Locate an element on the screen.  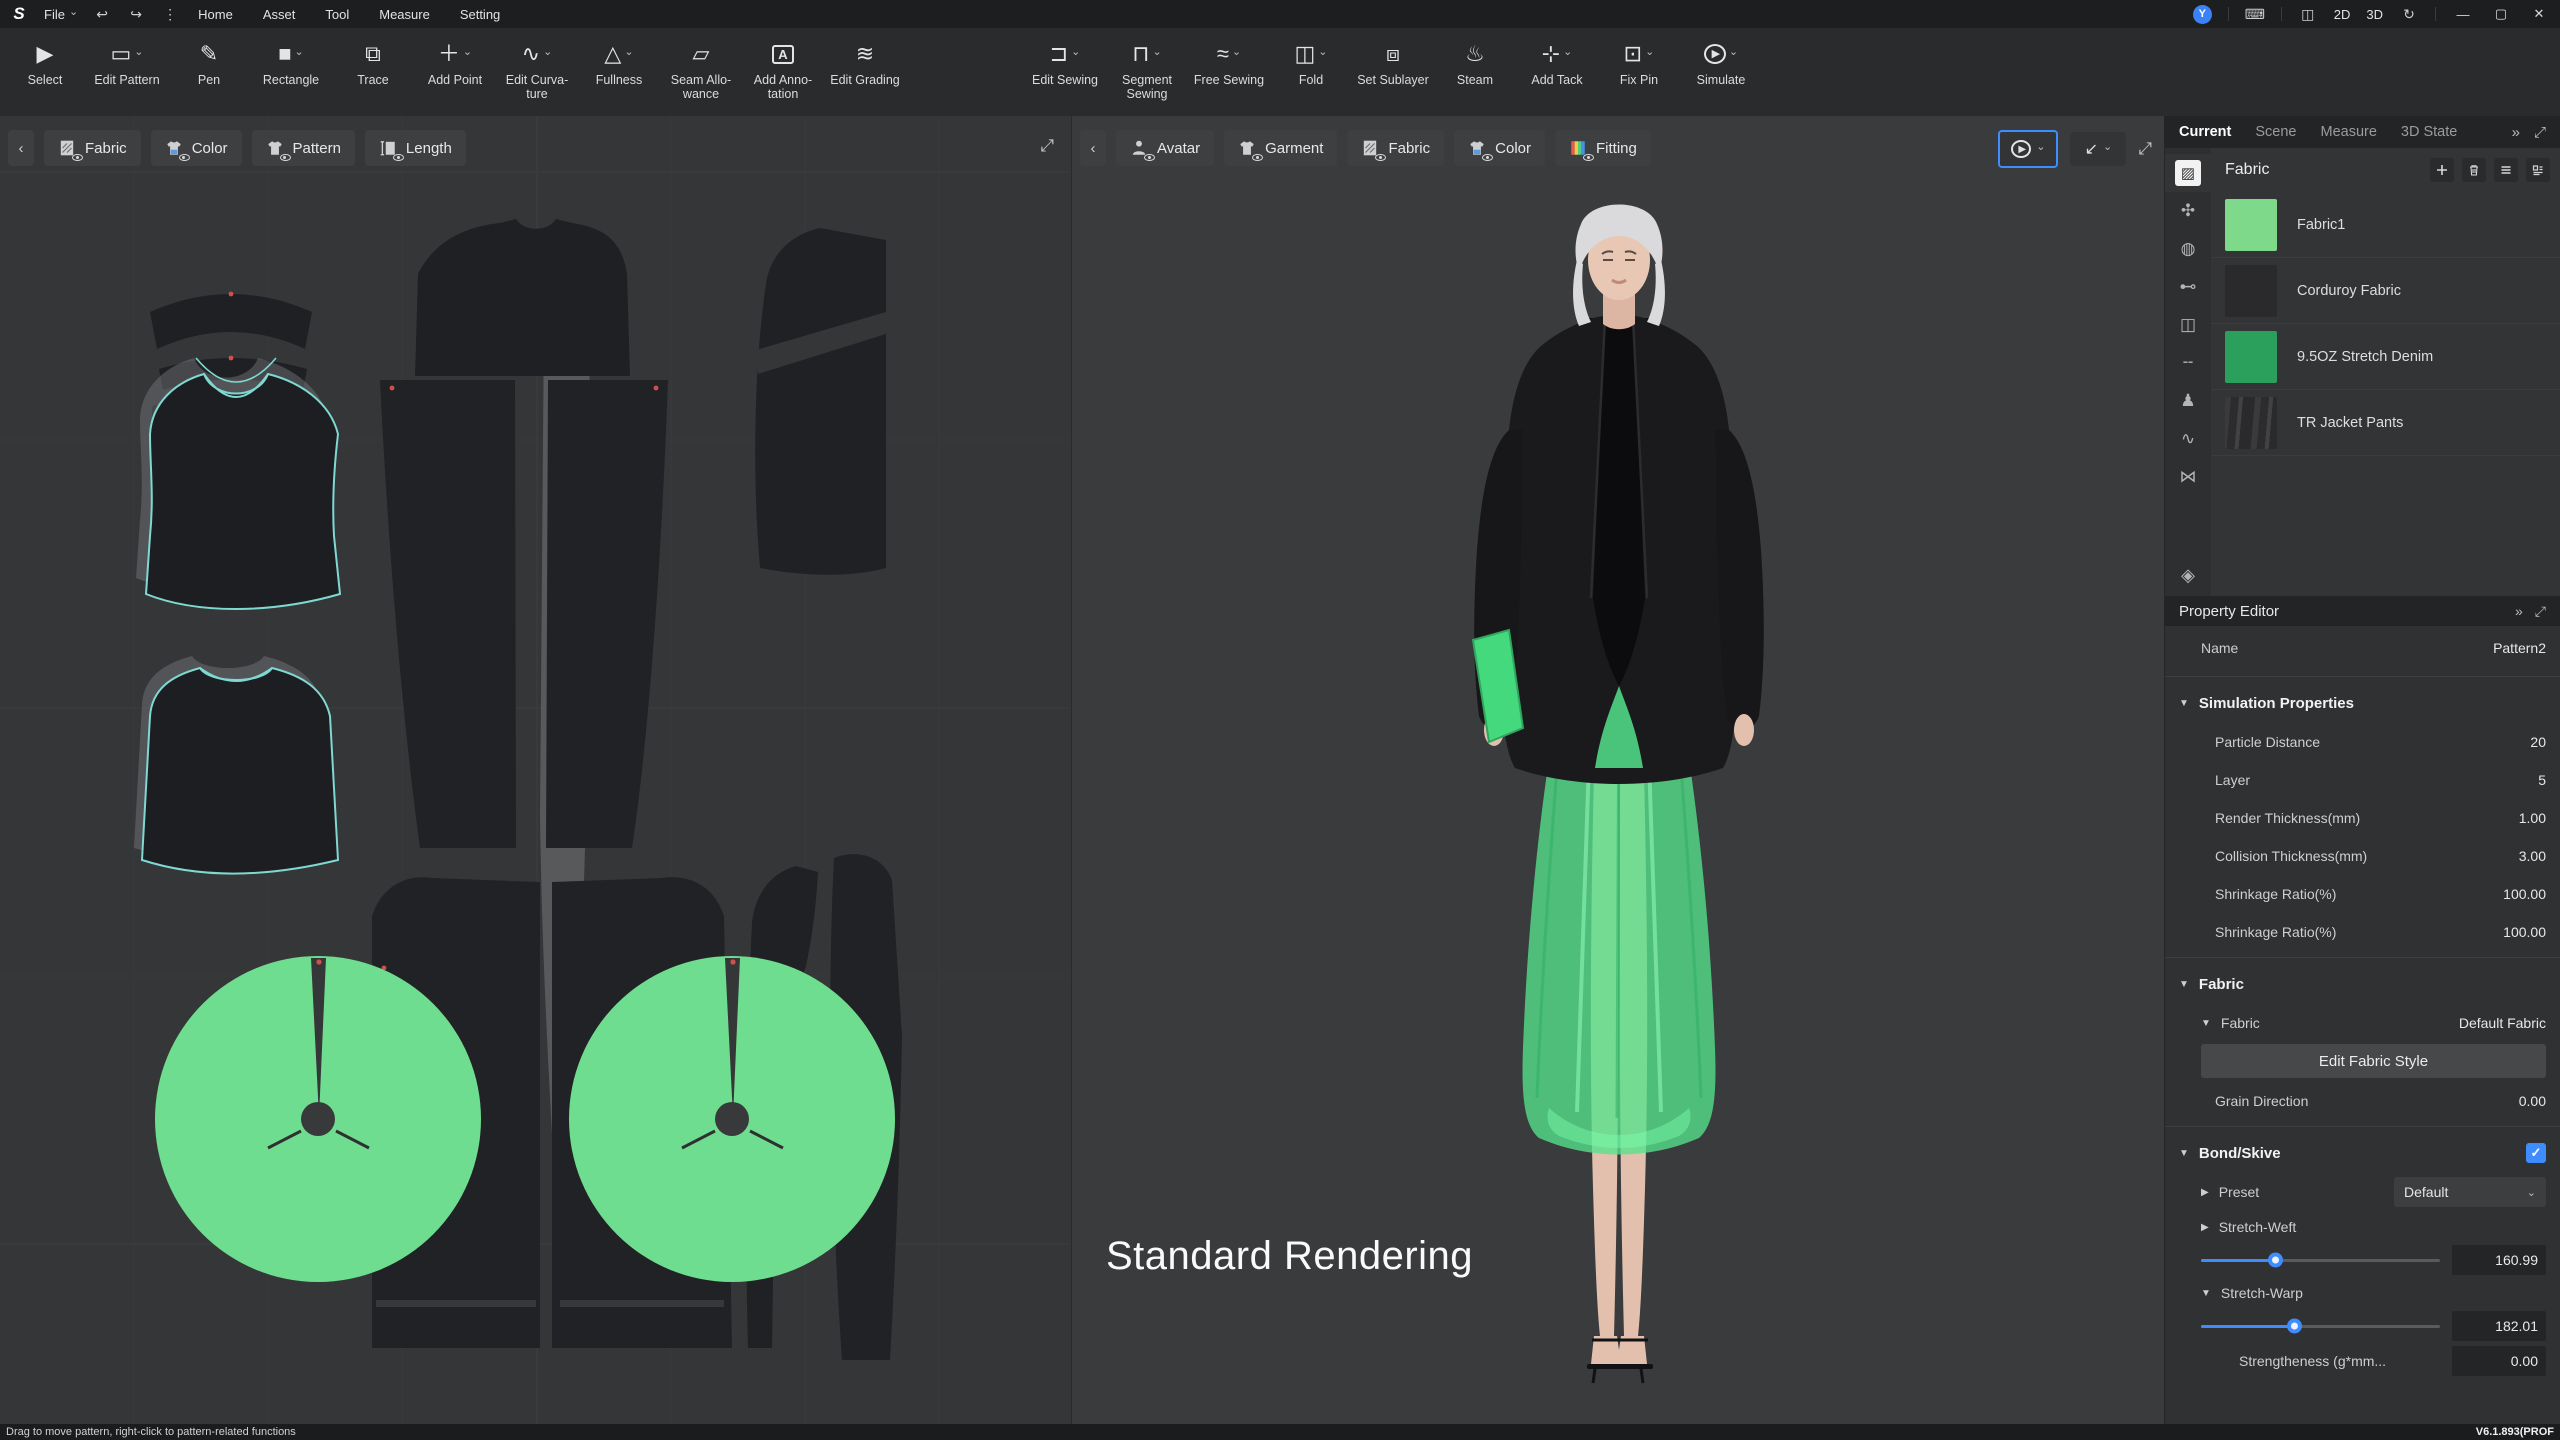
menu-home: Home is located at coordinates (215, 14).